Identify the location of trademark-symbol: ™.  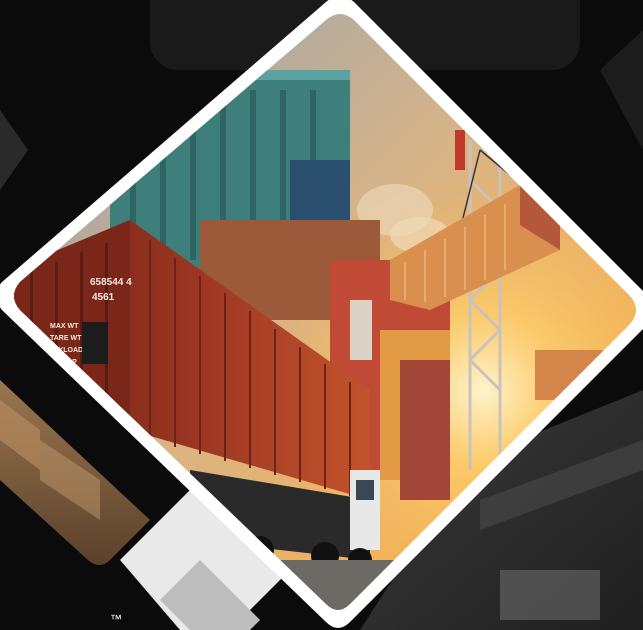
(116, 619).